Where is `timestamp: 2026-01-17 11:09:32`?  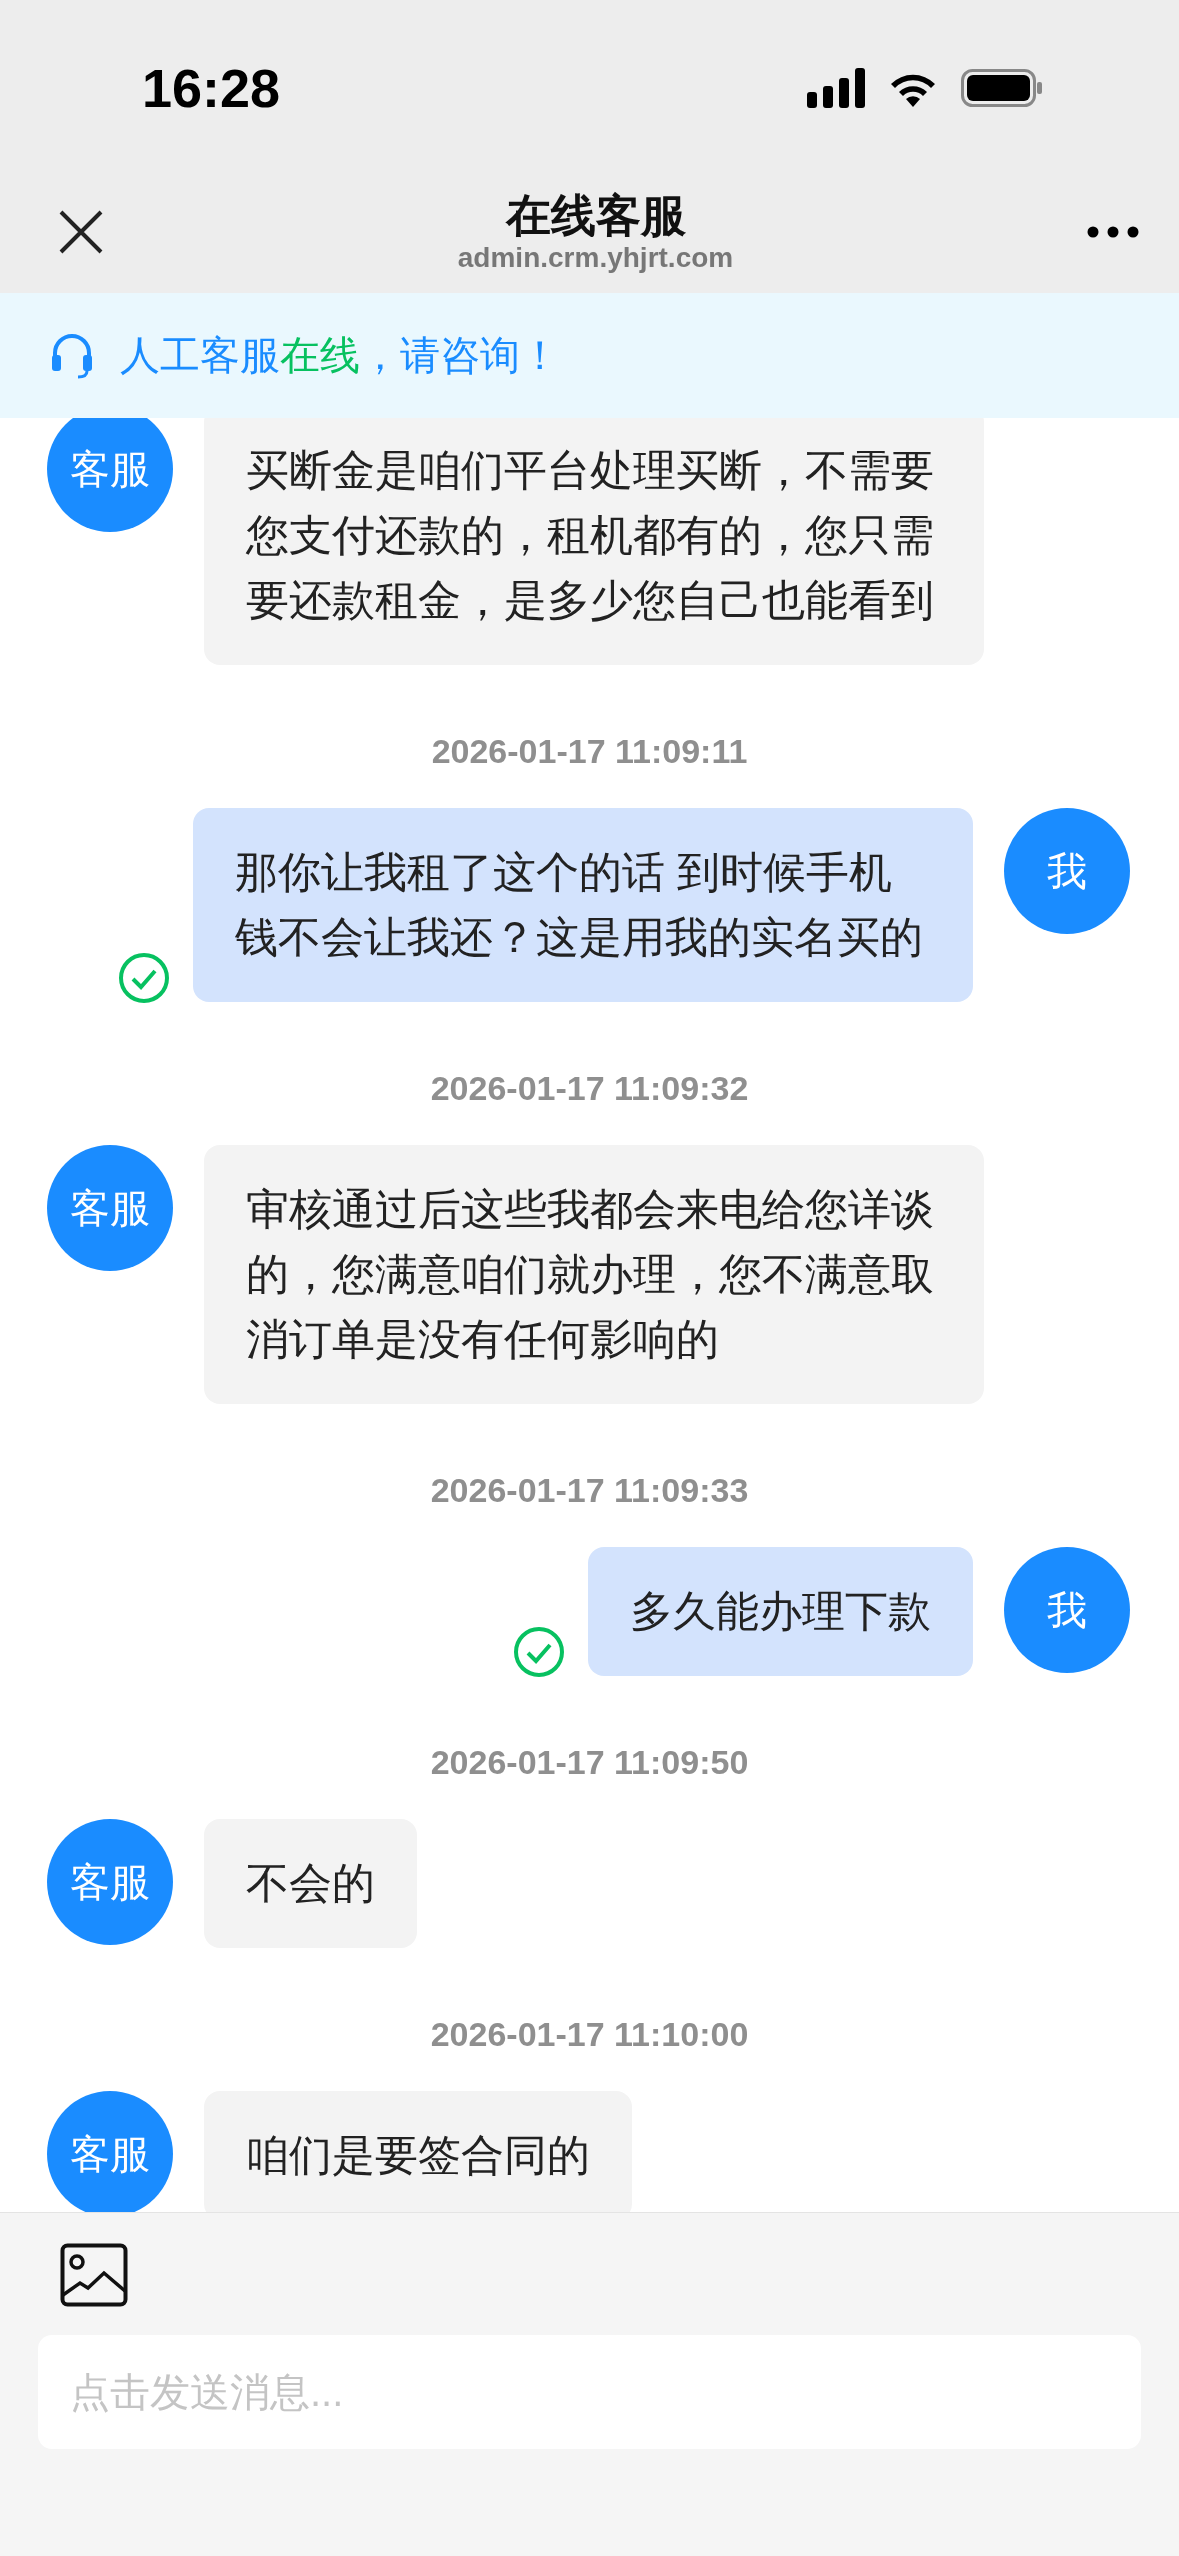
timestamp: 2026-01-17 11:09:32 is located at coordinates (589, 1088).